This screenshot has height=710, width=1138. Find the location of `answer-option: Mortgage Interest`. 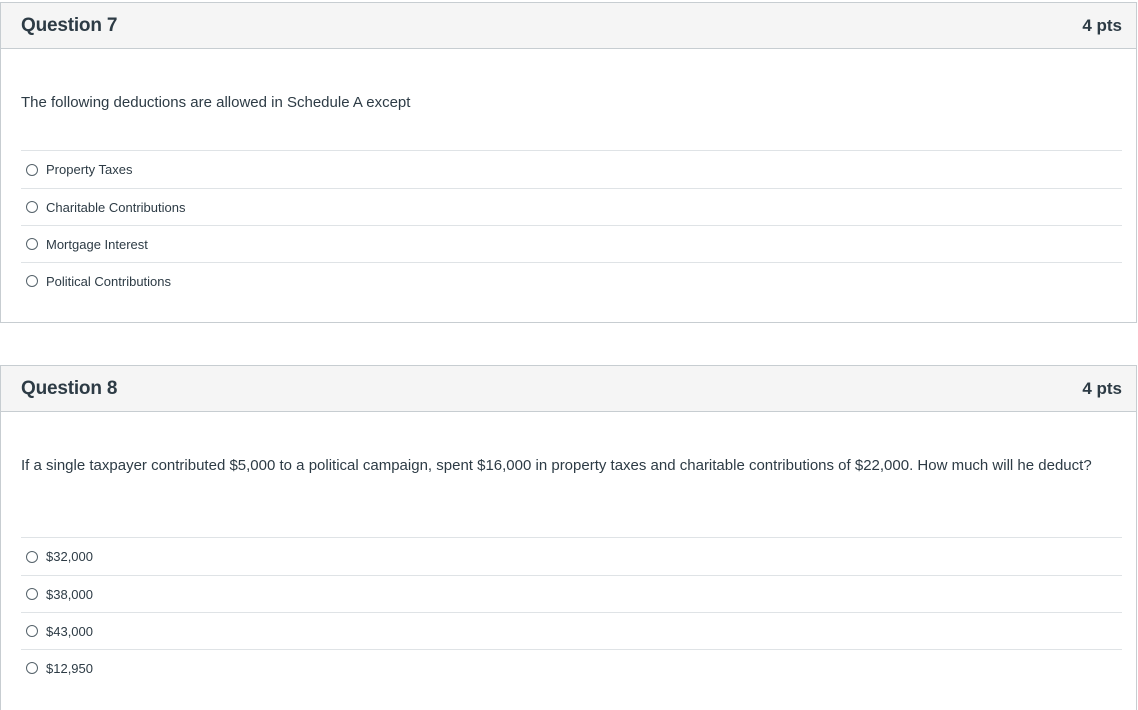

answer-option: Mortgage Interest is located at coordinates (571, 243).